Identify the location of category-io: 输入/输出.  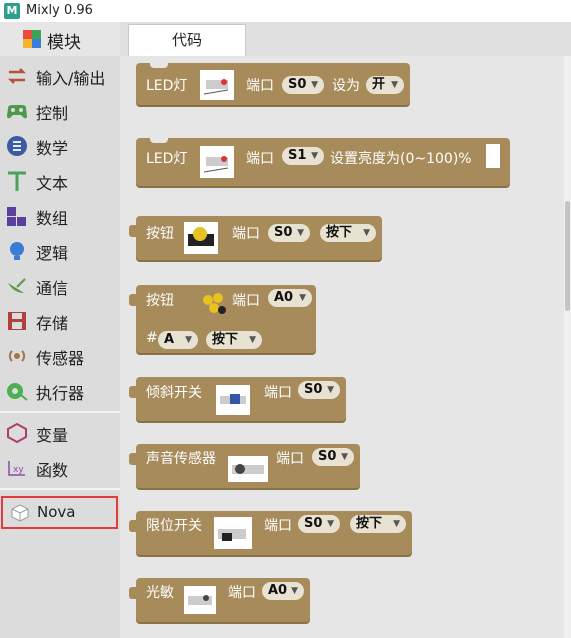
(60, 76).